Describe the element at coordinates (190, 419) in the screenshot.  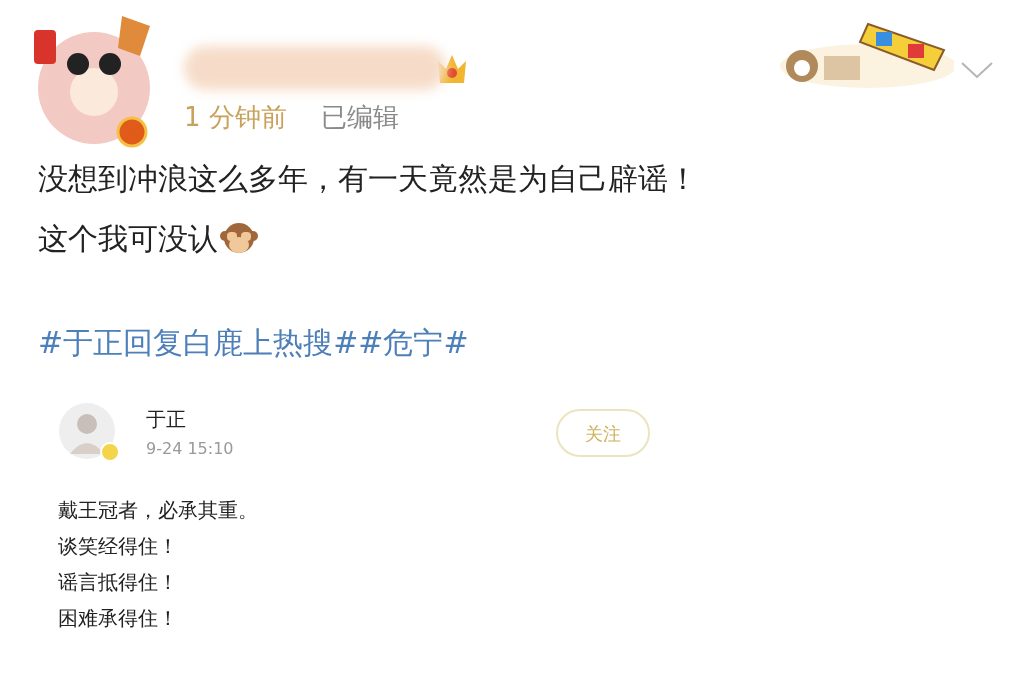
I see `author-name: 于正` at that location.